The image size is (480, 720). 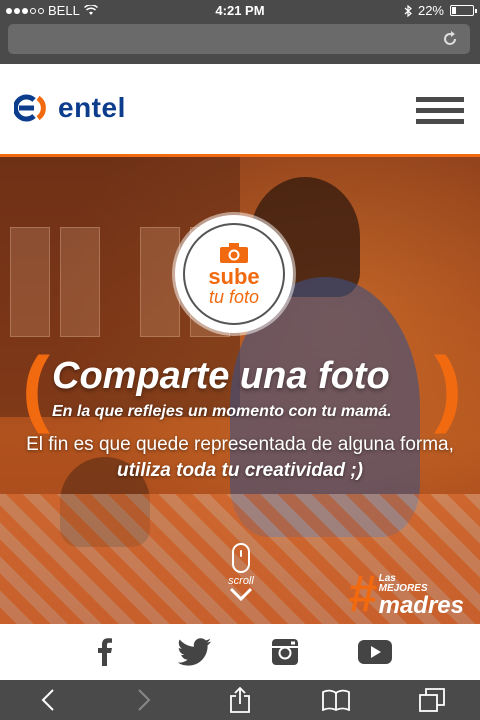 I want to click on browser-address-area, so click(x=240, y=42).